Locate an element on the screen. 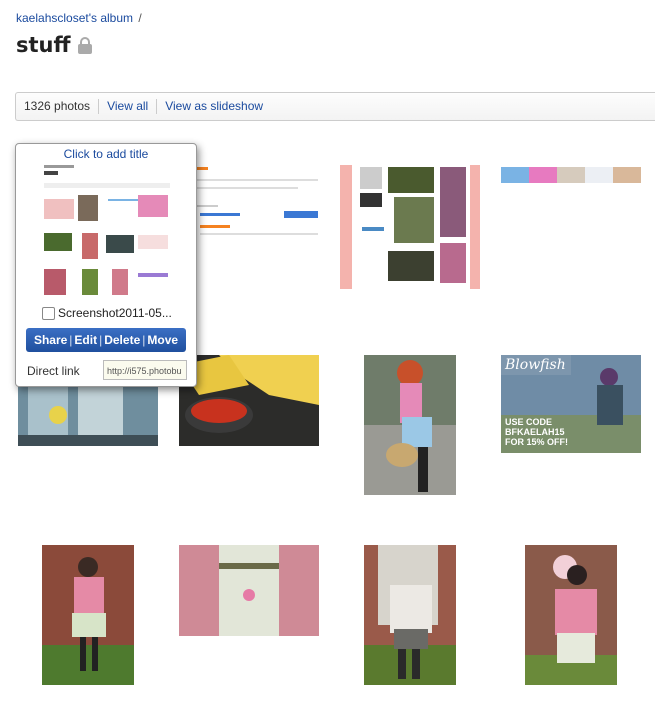 This screenshot has height=711, width=656. svg-text: FOR 15% OFF! is located at coordinates (536, 442).